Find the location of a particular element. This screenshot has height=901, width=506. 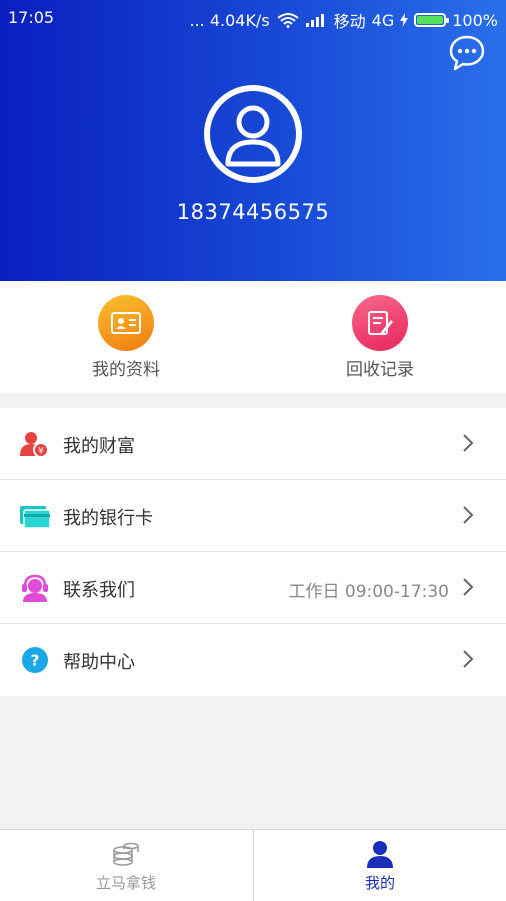

menu-item-bank-card: 我的银行卡 is located at coordinates (253, 516).